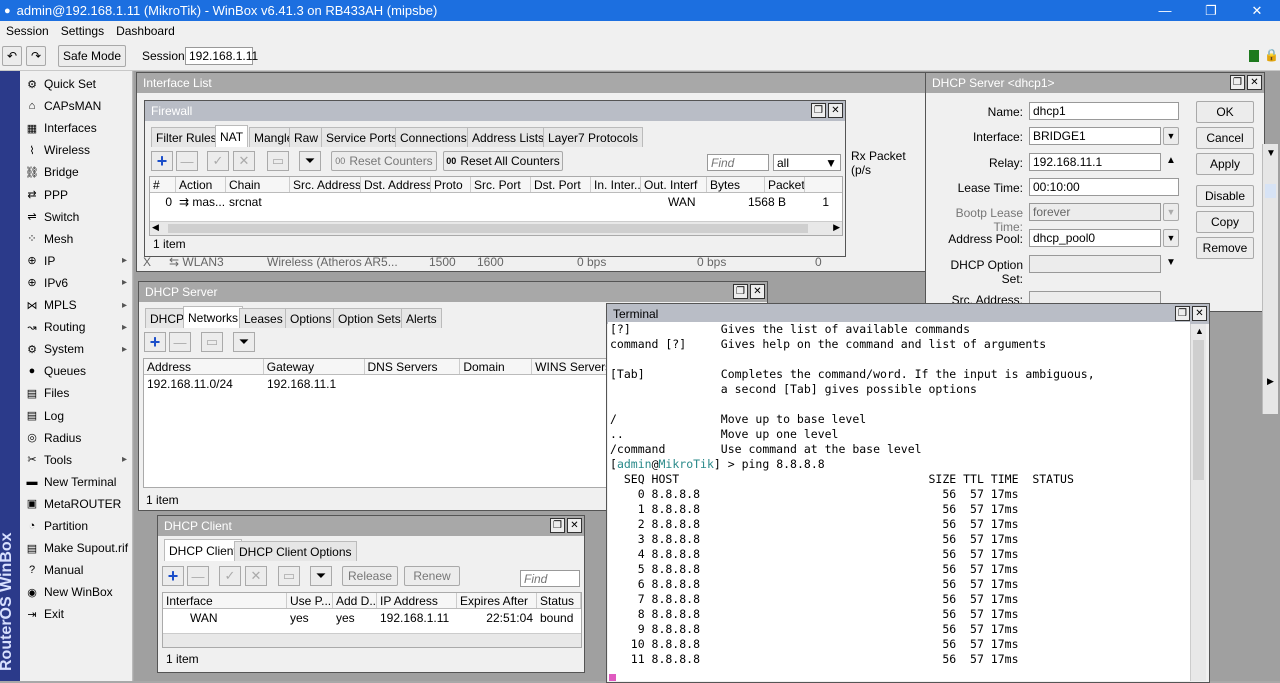 This screenshot has height=683, width=1280. What do you see at coordinates (378, 384) in the screenshot?
I see `table-row: 192.168.11.0/24 192.168.11.1` at bounding box center [378, 384].